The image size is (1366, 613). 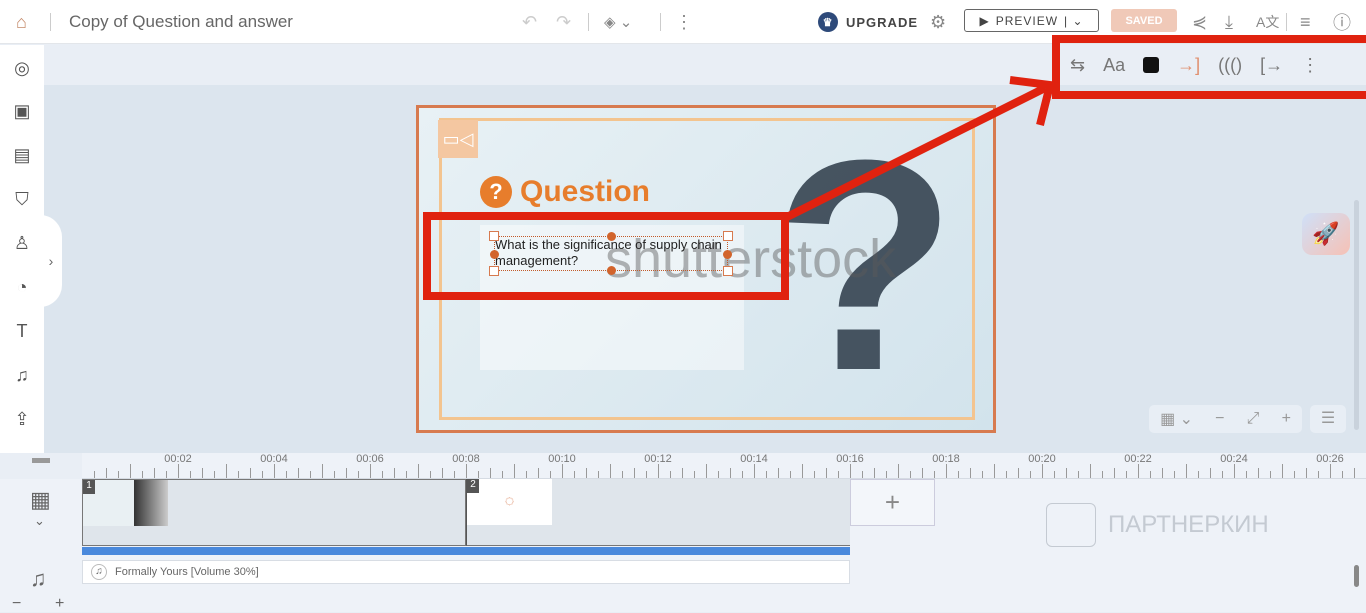 I want to click on vertical-scrollbar, so click(x=1356, y=576).